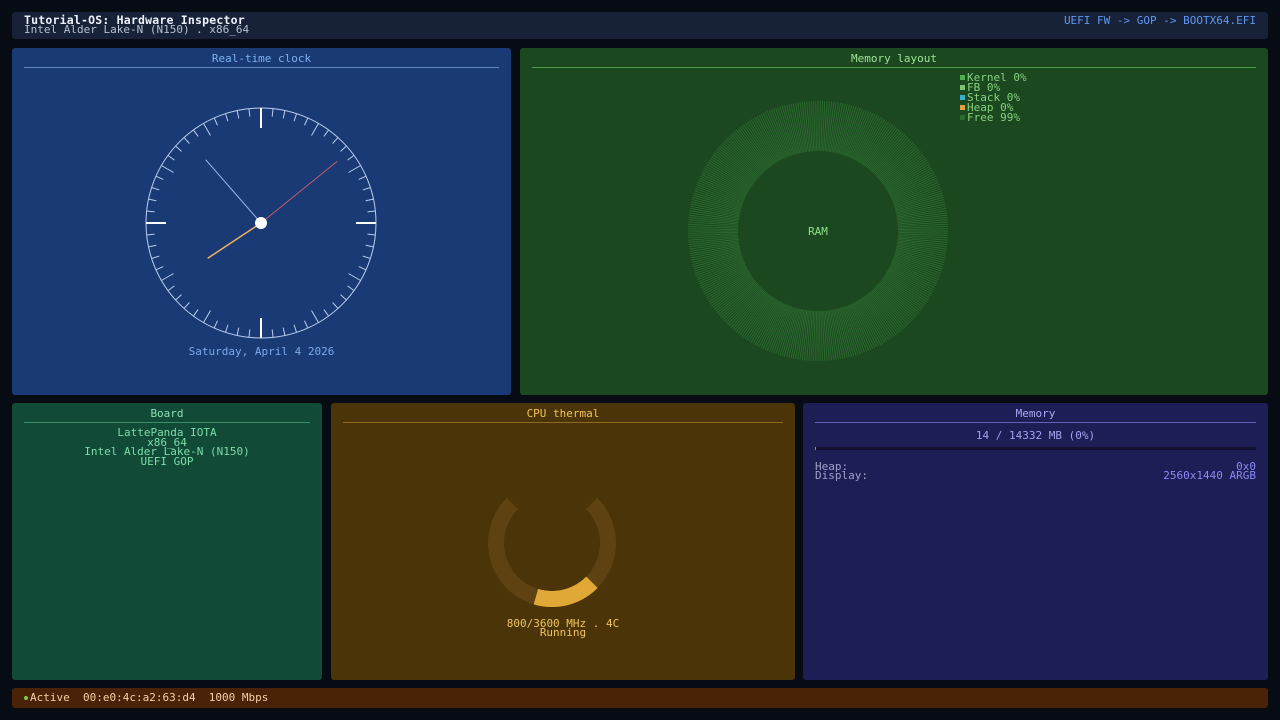 The image size is (1280, 720). What do you see at coordinates (1035, 475) in the screenshot?
I see `memory-row-display: Display: 2560x1440 ARGB` at bounding box center [1035, 475].